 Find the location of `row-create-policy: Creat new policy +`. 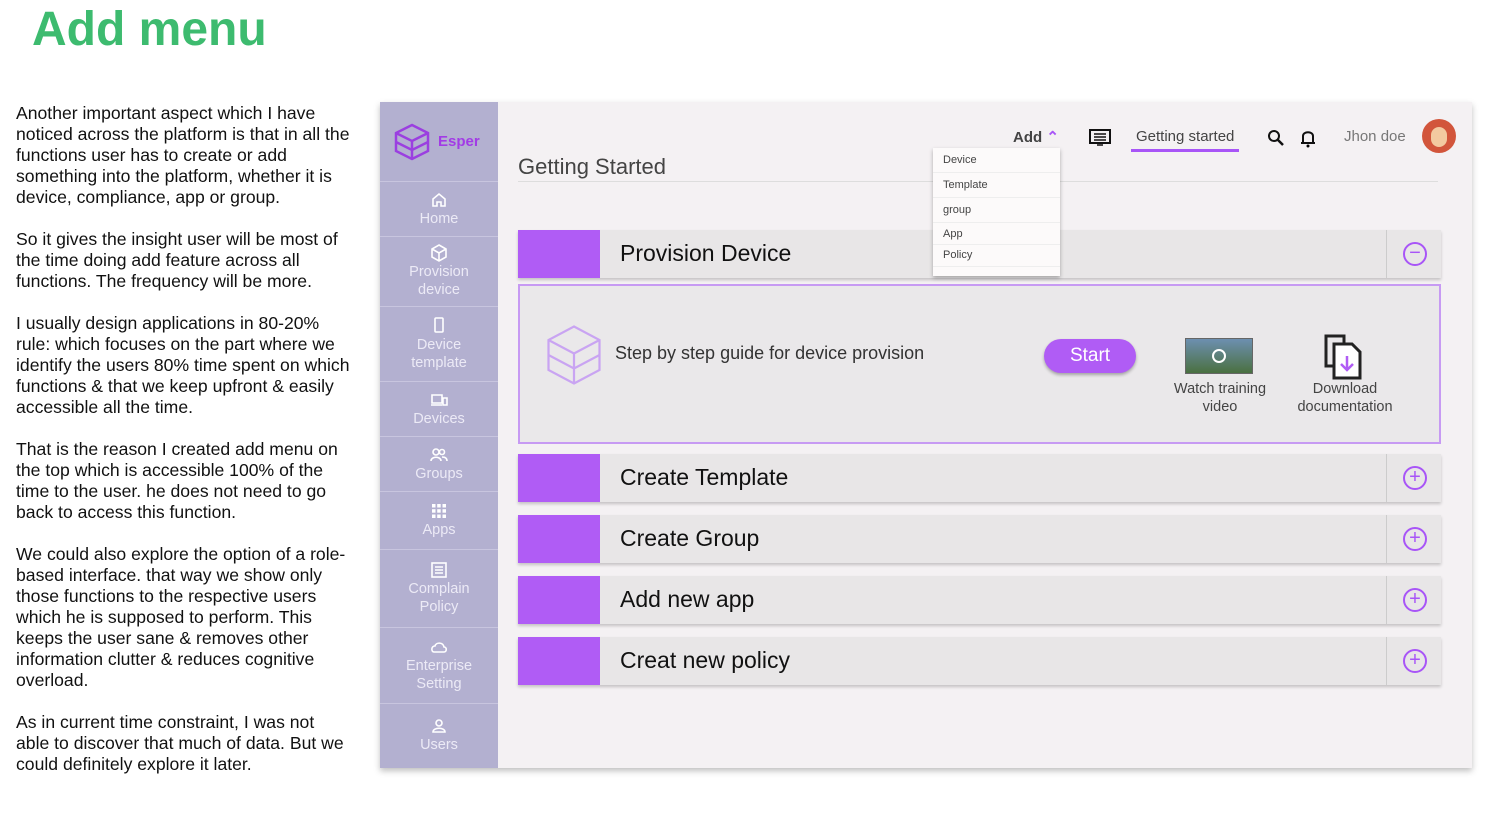

row-create-policy: Creat new policy + is located at coordinates (979, 661).